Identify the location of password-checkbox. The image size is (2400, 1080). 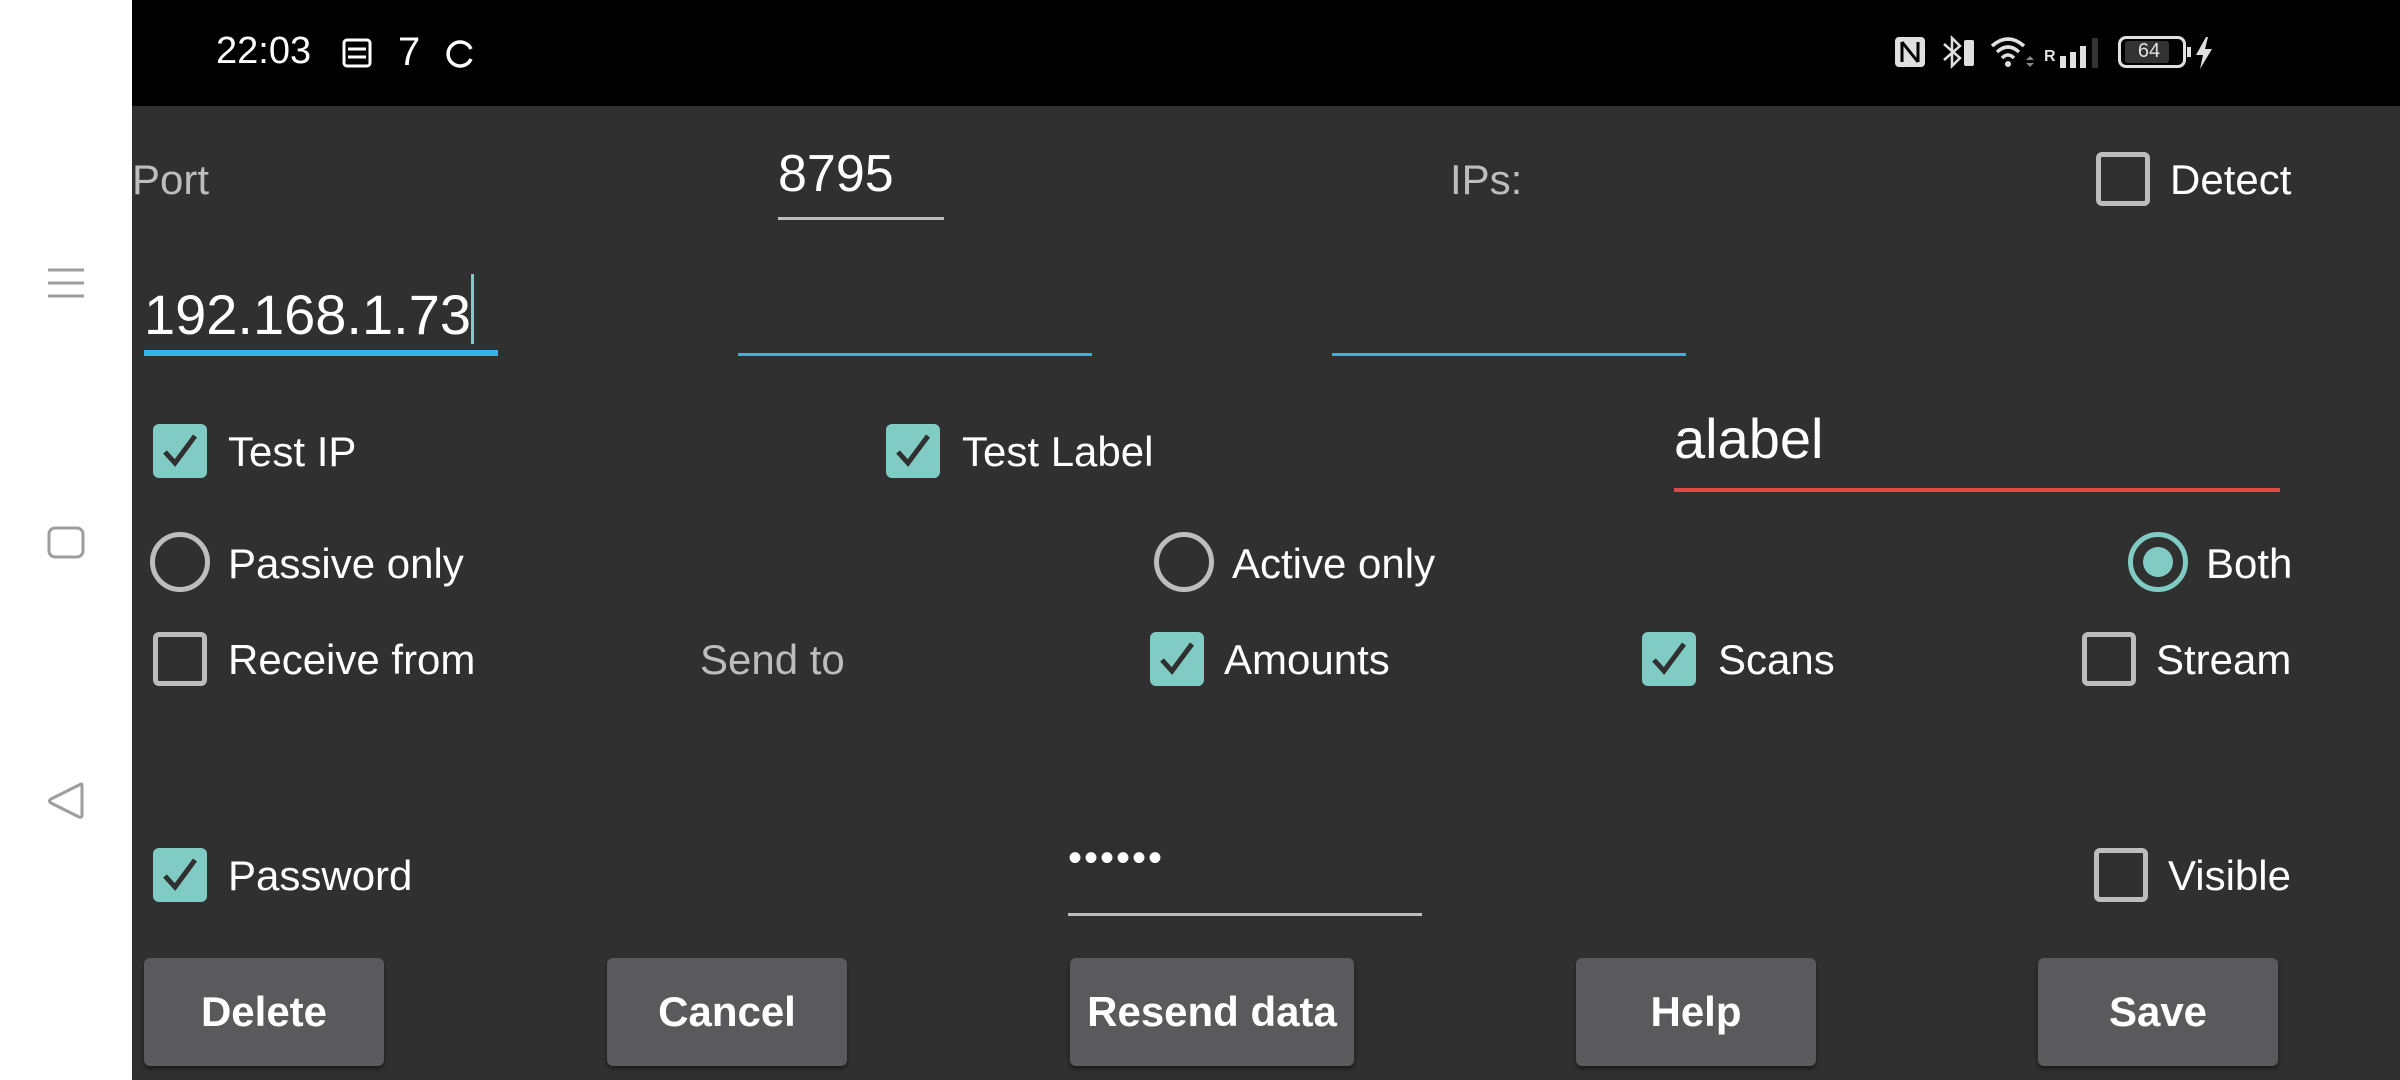
(180, 875).